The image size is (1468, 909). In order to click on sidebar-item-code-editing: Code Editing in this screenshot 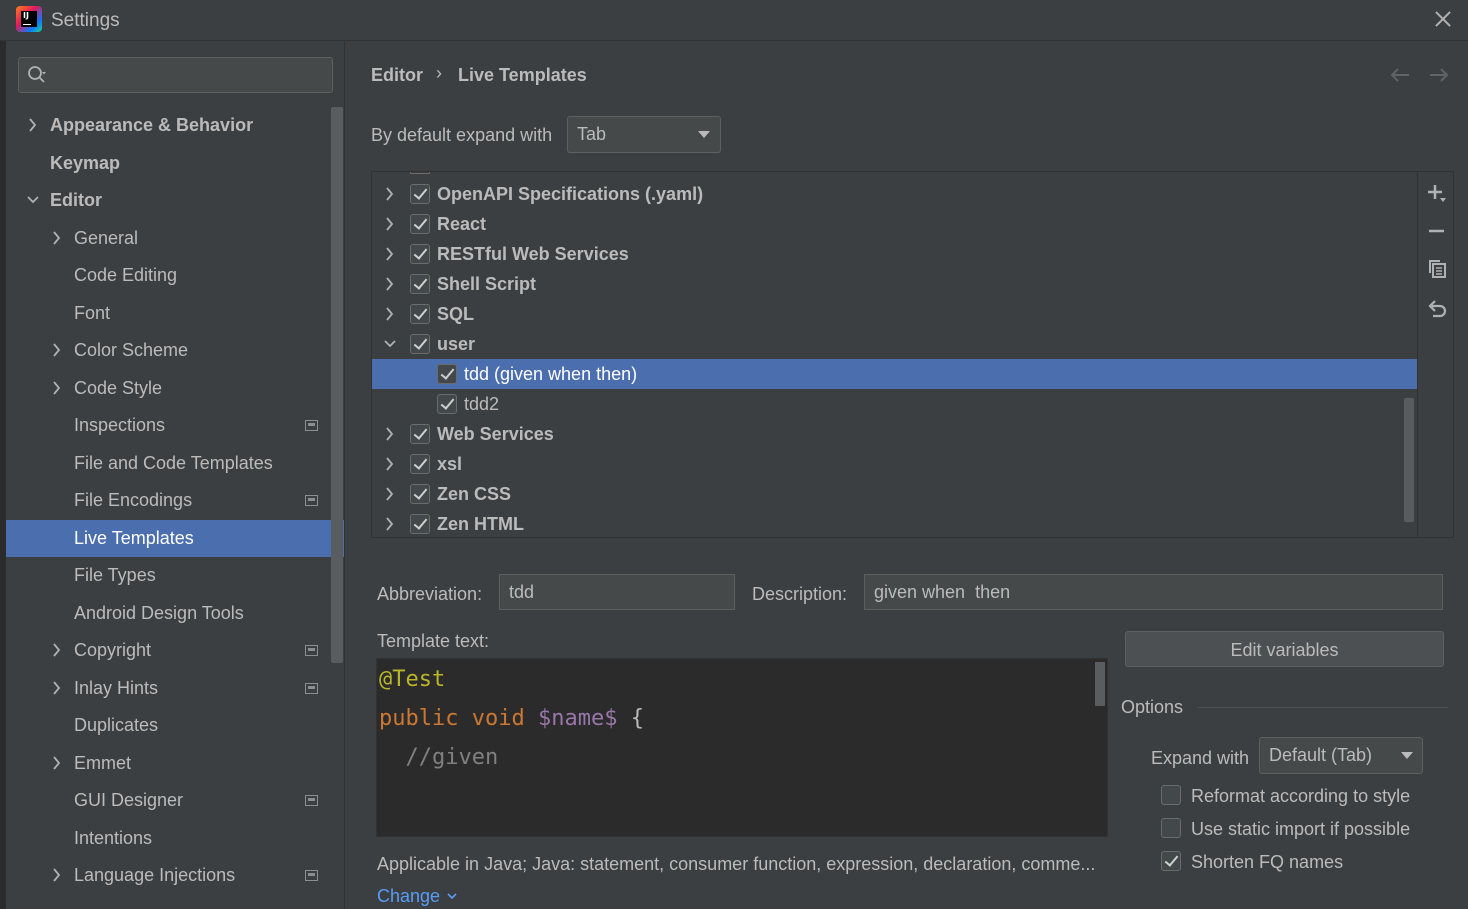, I will do `click(175, 275)`.